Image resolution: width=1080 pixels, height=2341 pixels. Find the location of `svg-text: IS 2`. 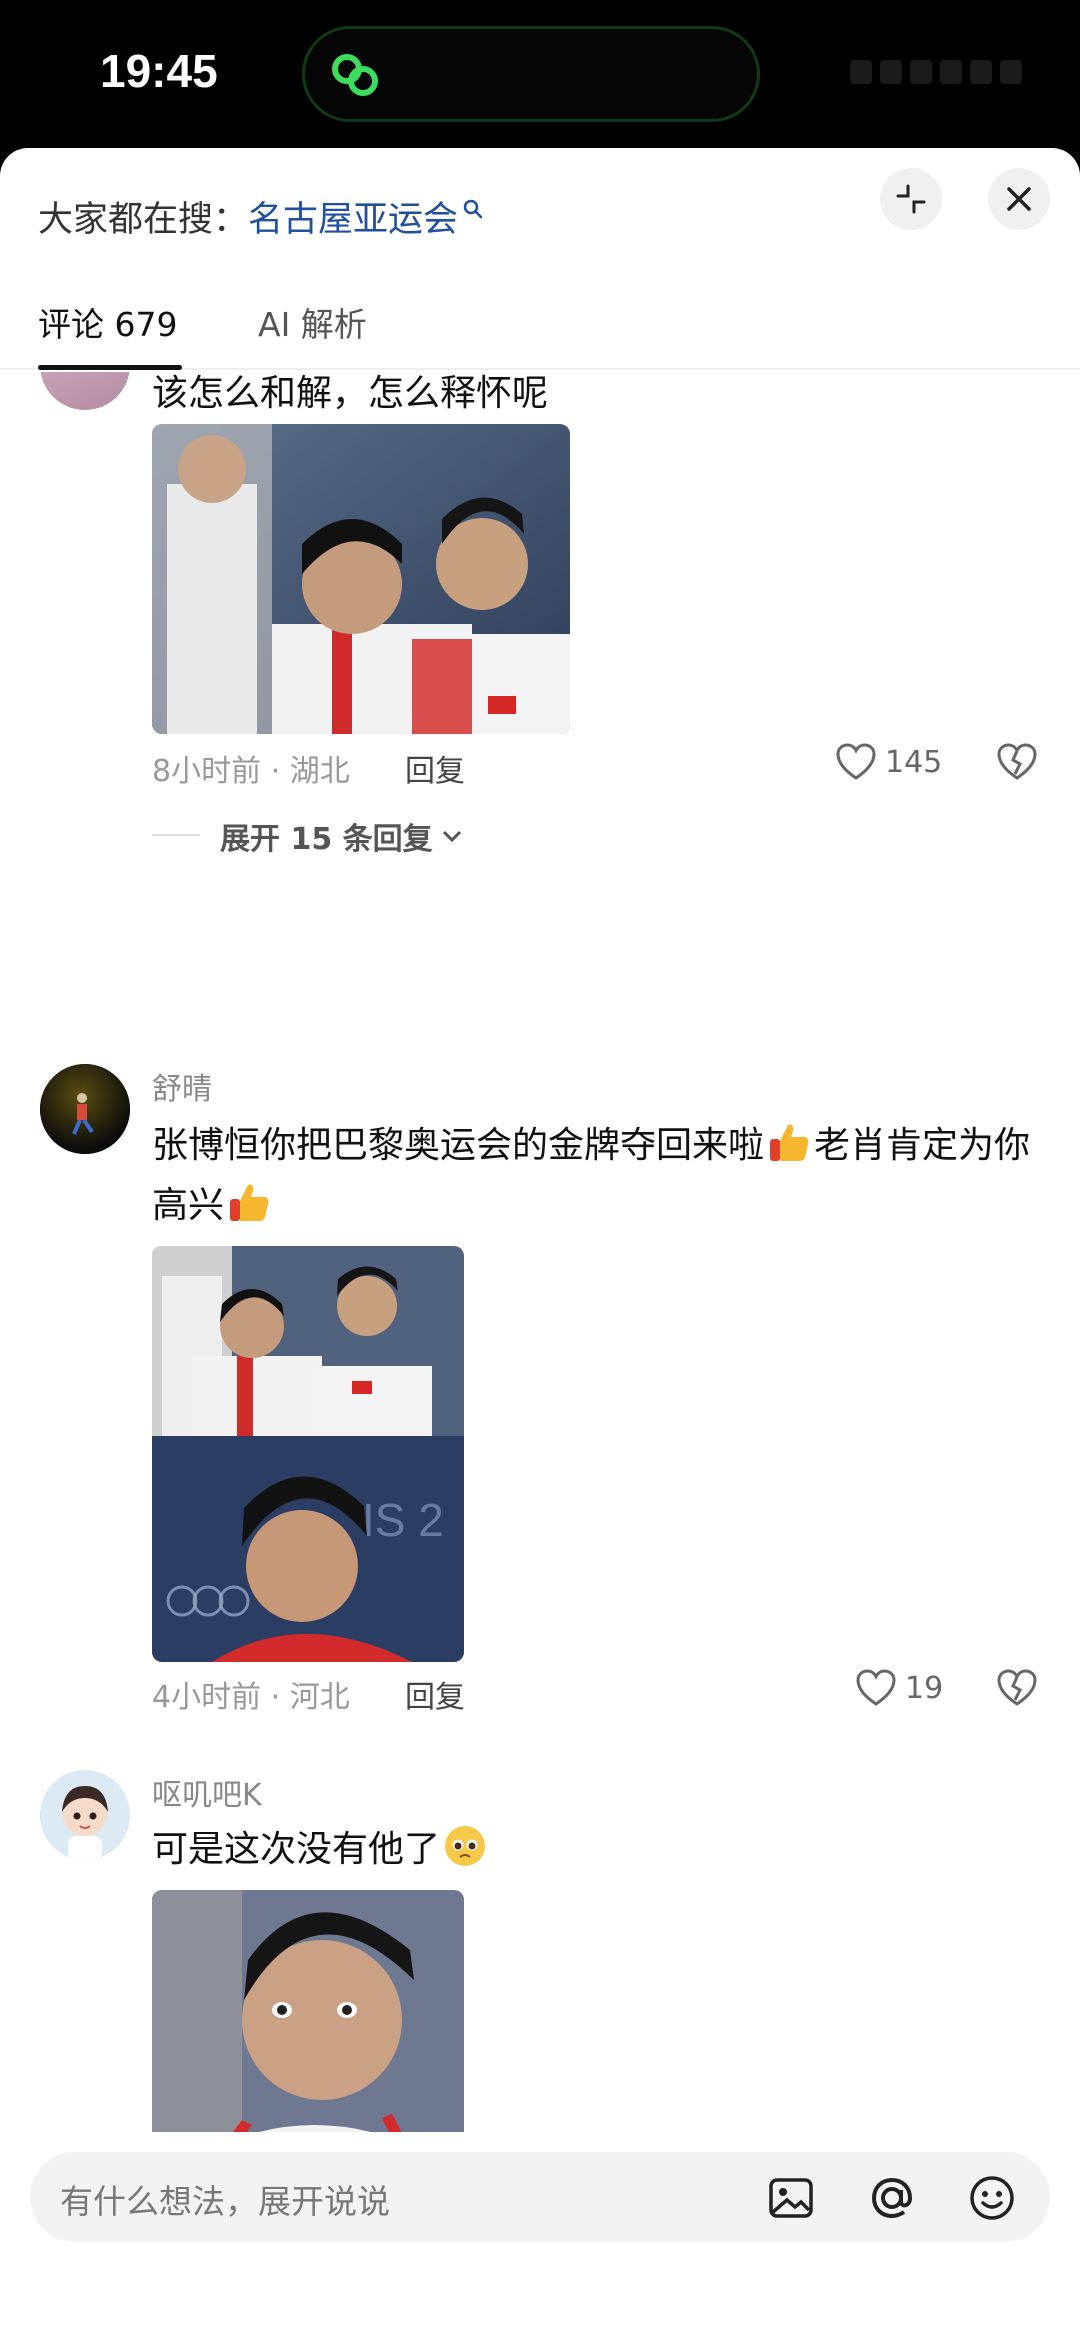

svg-text: IS 2 is located at coordinates (403, 1520).